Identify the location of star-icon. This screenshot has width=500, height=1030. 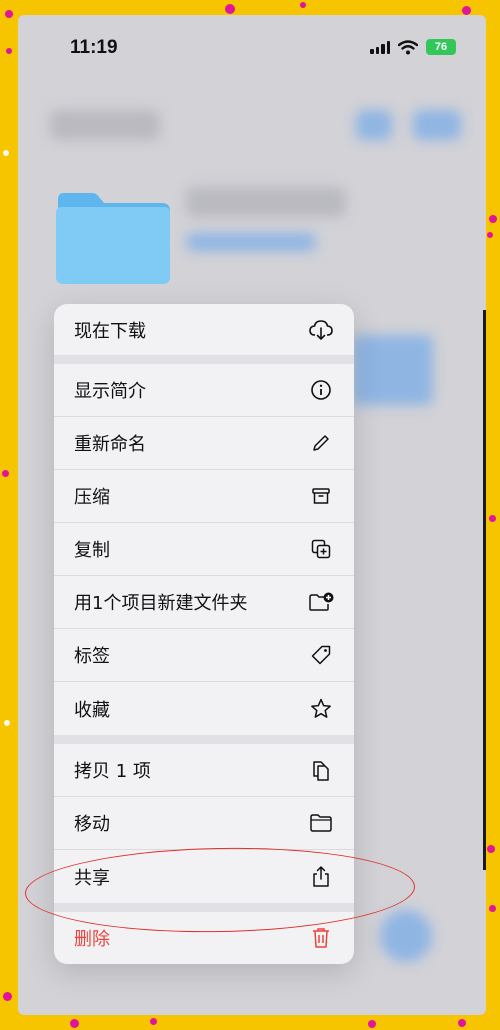
(321, 709).